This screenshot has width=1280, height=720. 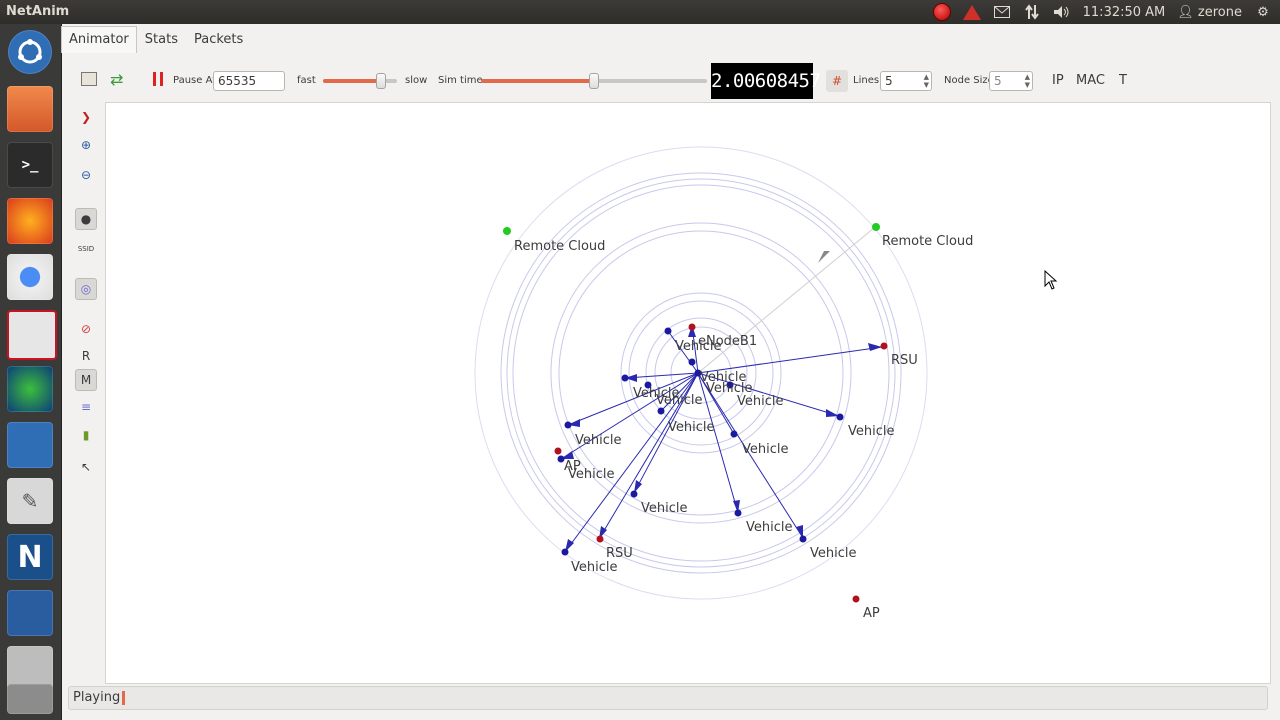 What do you see at coordinates (306, 80) in the screenshot?
I see `fast-label: fast` at bounding box center [306, 80].